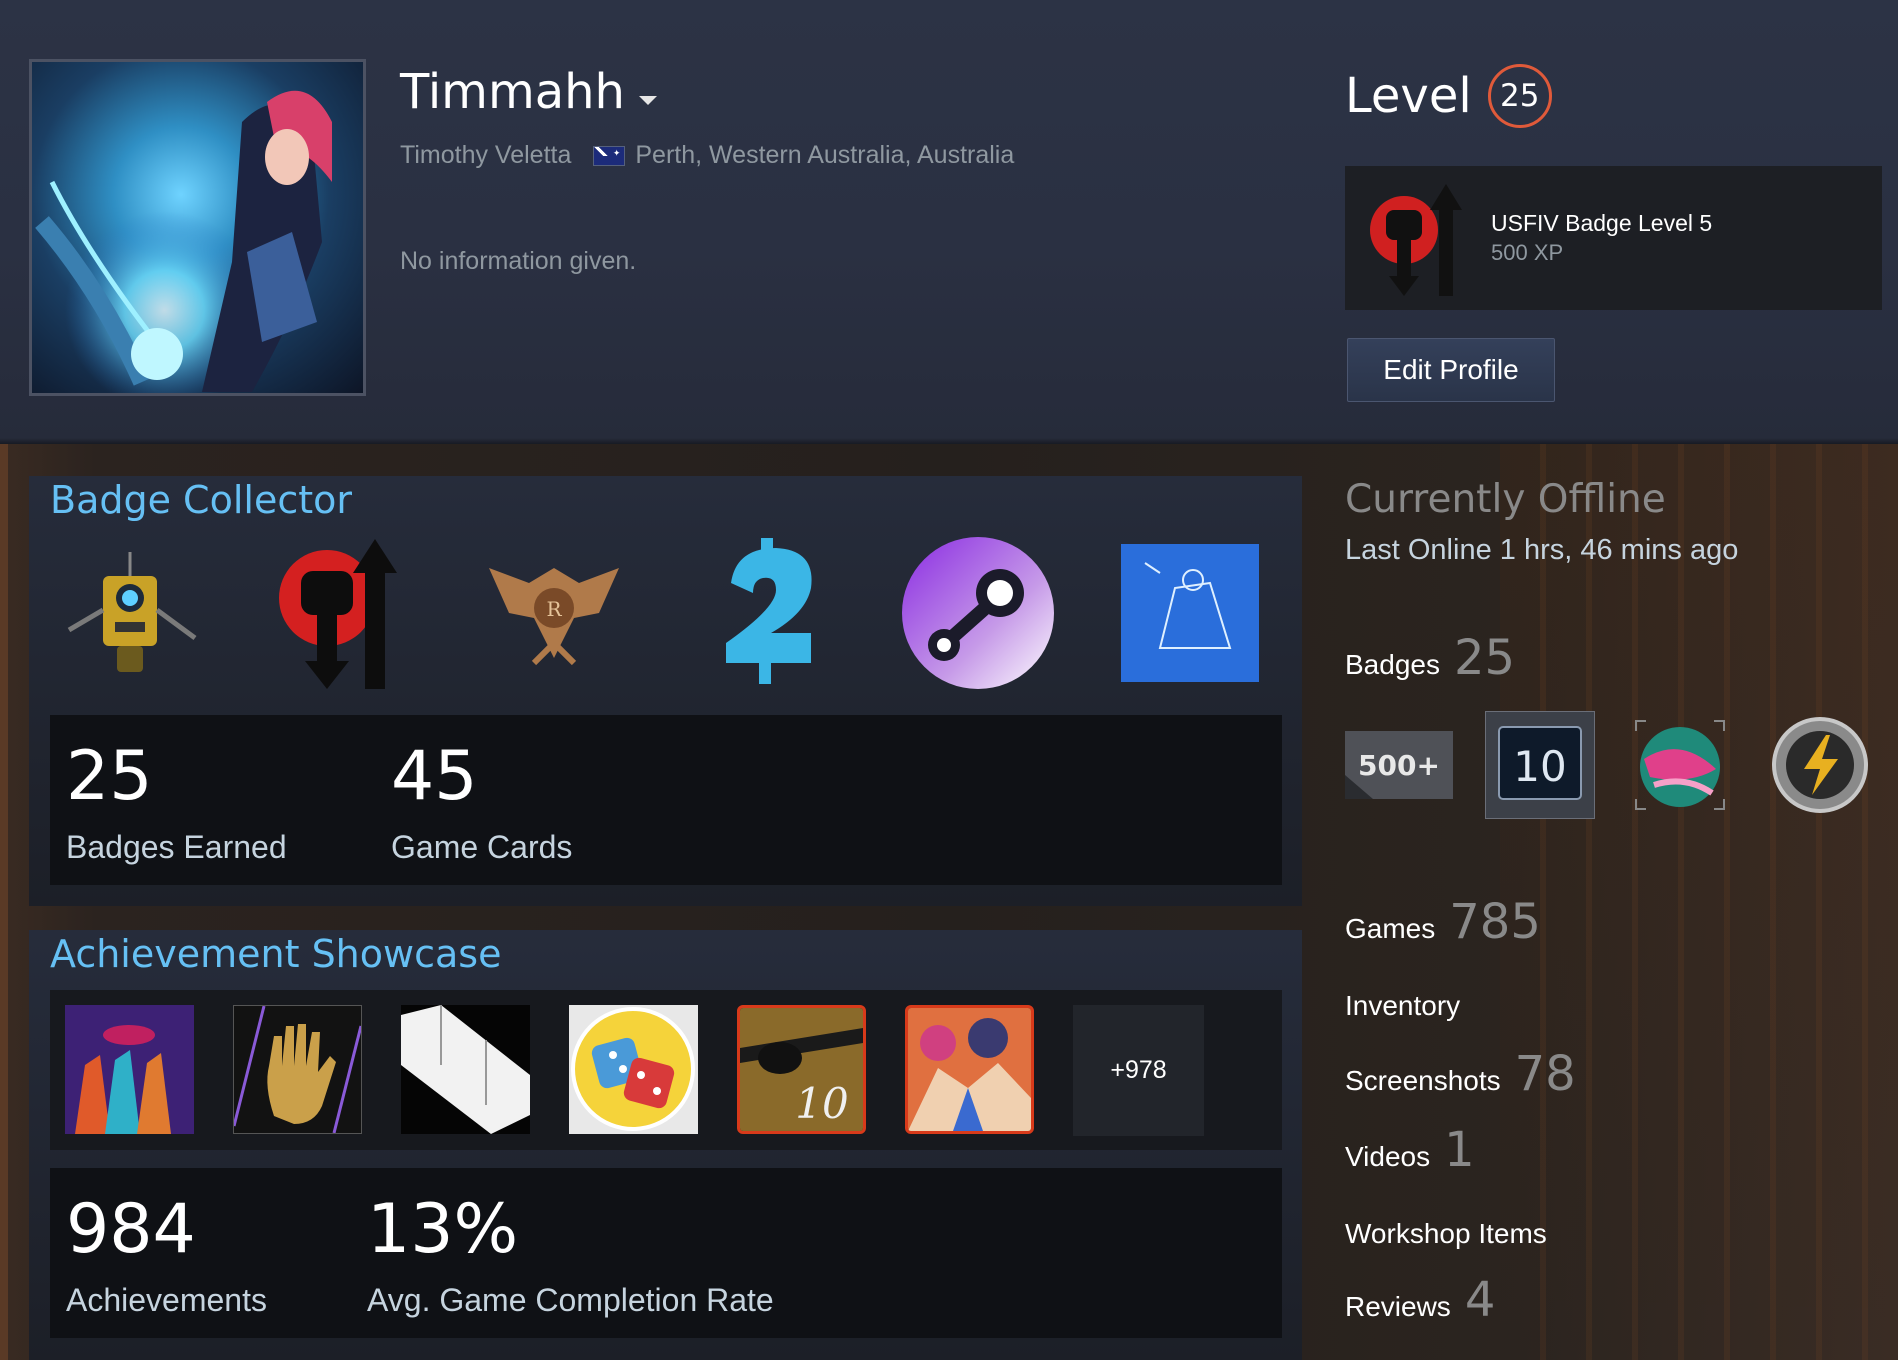 This screenshot has width=1898, height=1360. What do you see at coordinates (1398, 1306) in the screenshot?
I see `reviews-count-label: Reviews` at bounding box center [1398, 1306].